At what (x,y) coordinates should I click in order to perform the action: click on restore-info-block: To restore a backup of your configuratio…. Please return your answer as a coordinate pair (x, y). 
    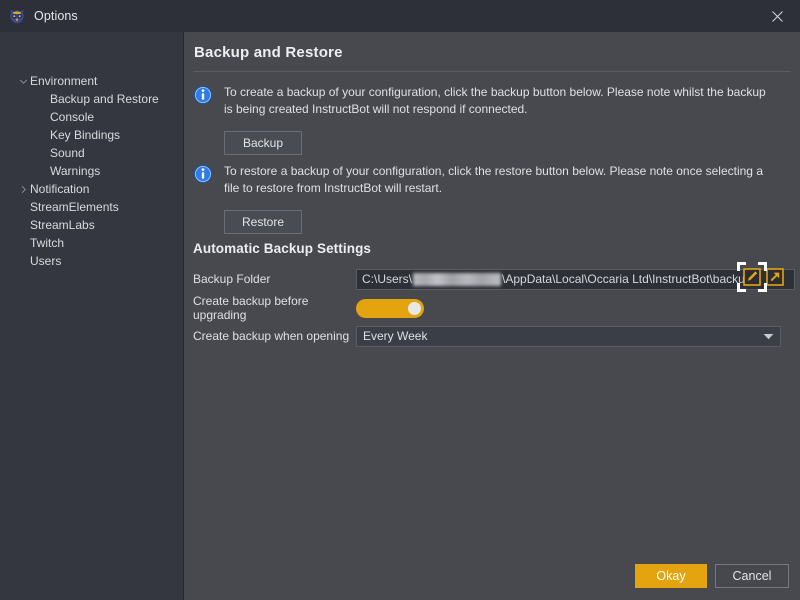
    Looking at the image, I should click on (481, 198).